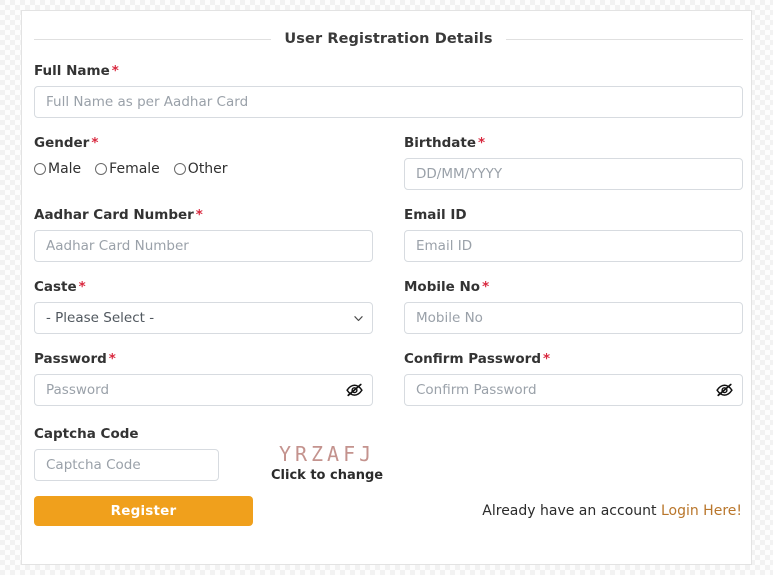  I want to click on gender-radio-group: Male Female Other, so click(203, 169).